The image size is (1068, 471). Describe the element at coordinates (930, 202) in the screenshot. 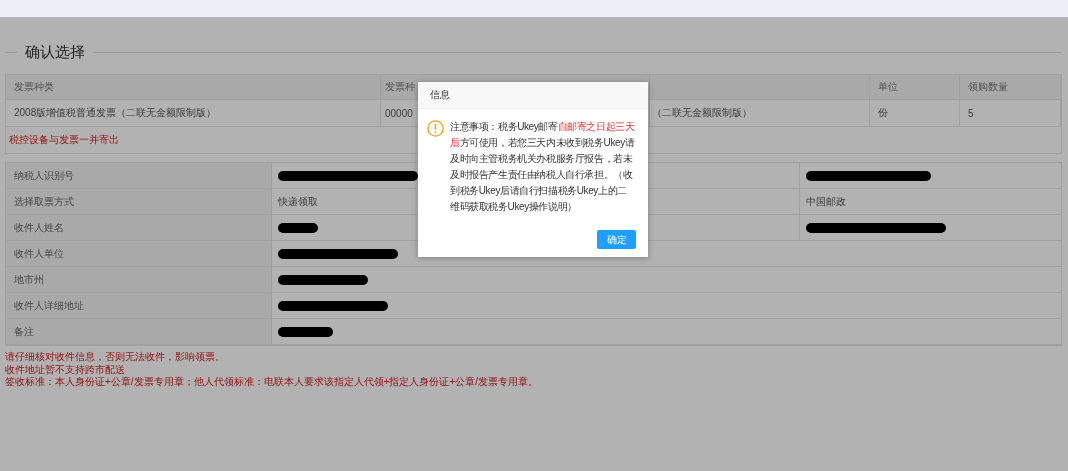

I see `field-value: 中国邮政` at that location.